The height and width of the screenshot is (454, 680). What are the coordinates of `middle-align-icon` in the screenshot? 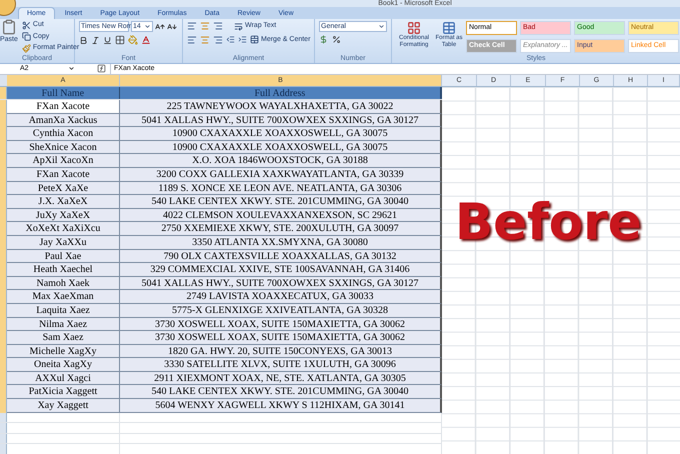 It's located at (205, 26).